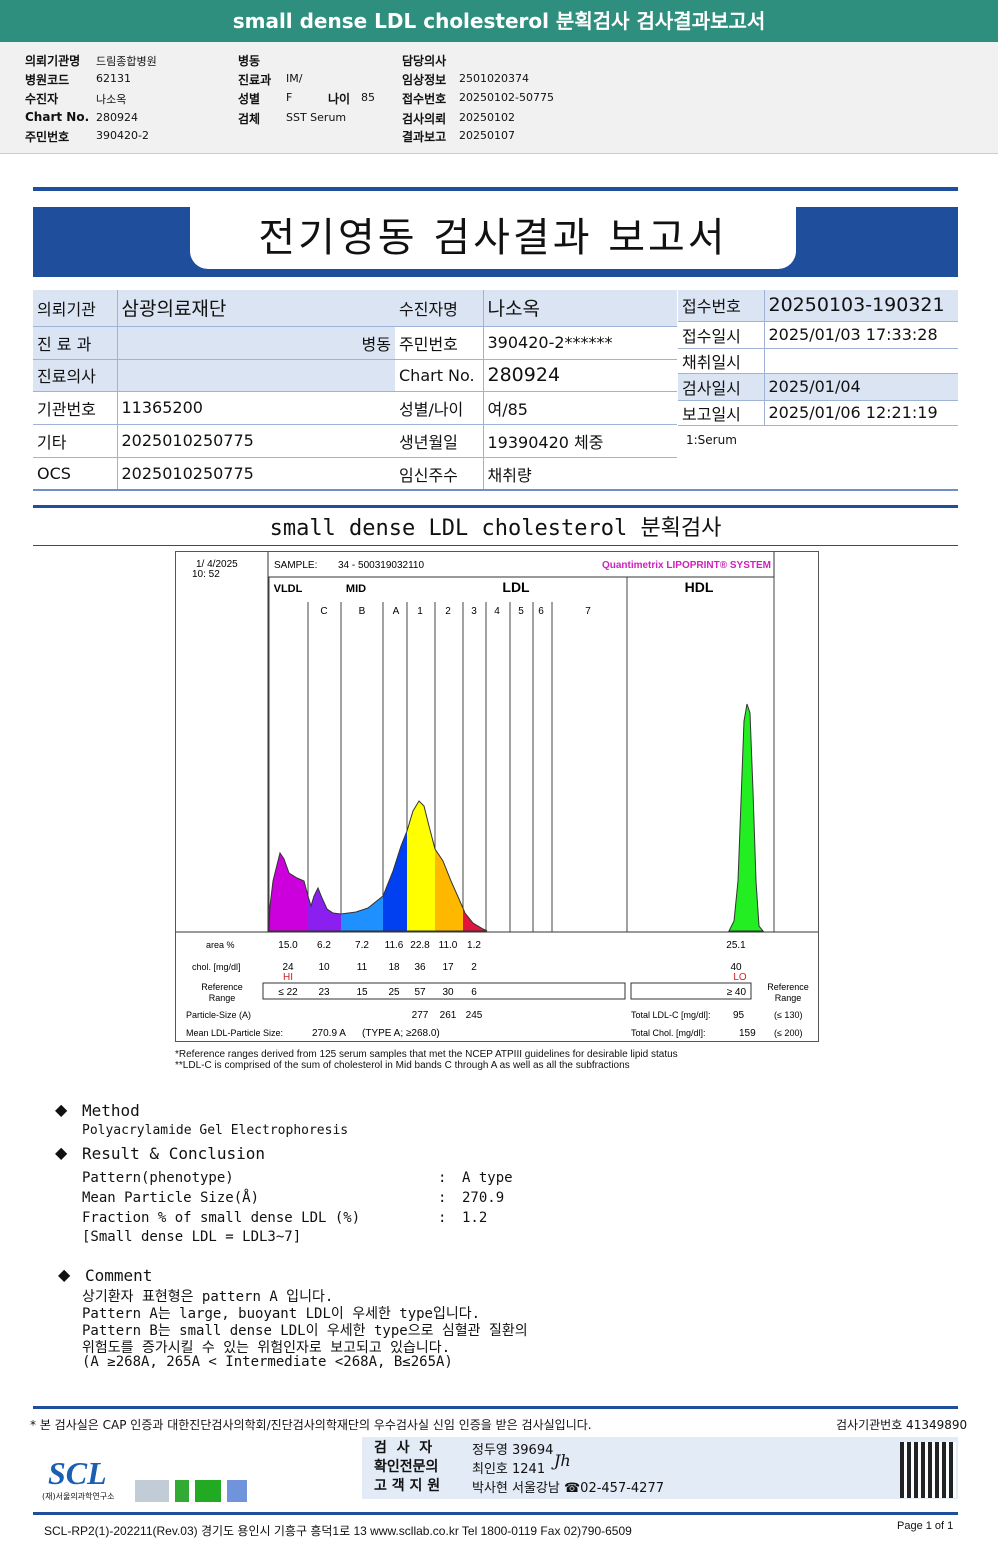 The height and width of the screenshot is (1564, 998). What do you see at coordinates (580, 408) in the screenshot?
I see `field-value: 여/85` at bounding box center [580, 408].